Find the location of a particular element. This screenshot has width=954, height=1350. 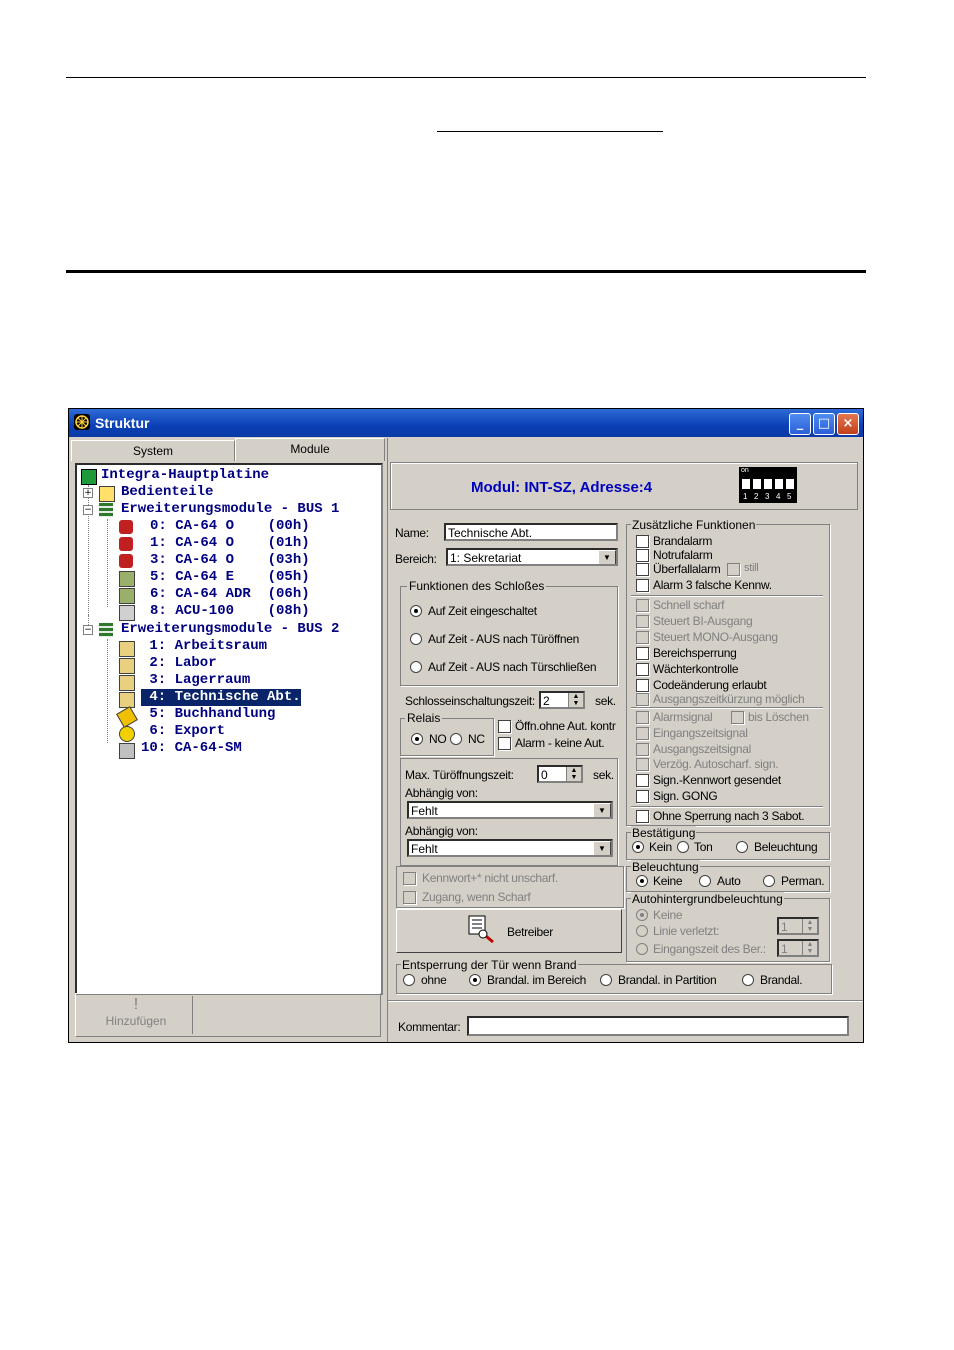

bestaetigung-label: Kein is located at coordinates (660, 847).